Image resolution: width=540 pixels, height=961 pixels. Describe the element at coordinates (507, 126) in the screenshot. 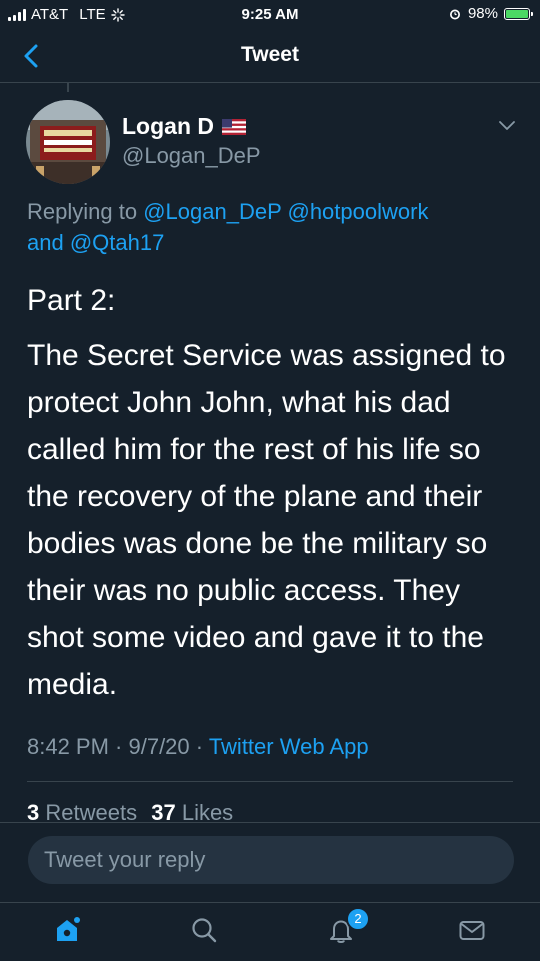

I see `chevron-down-icon` at that location.